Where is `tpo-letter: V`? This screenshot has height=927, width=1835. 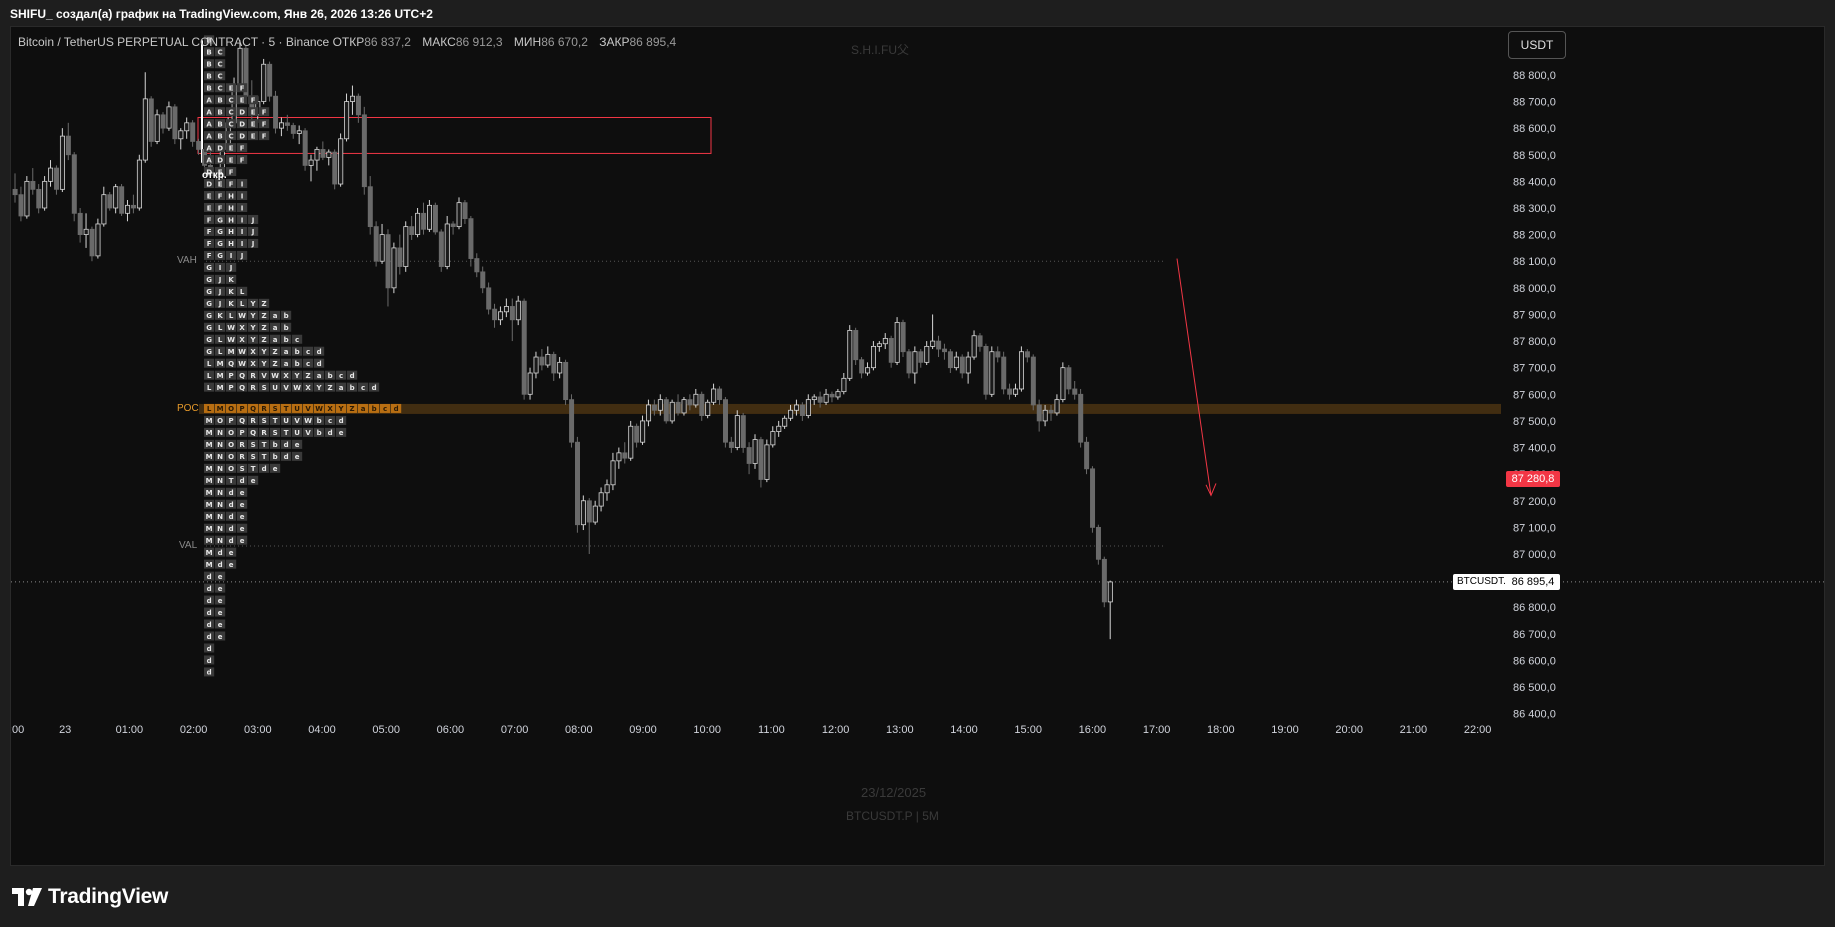 tpo-letter: V is located at coordinates (308, 409).